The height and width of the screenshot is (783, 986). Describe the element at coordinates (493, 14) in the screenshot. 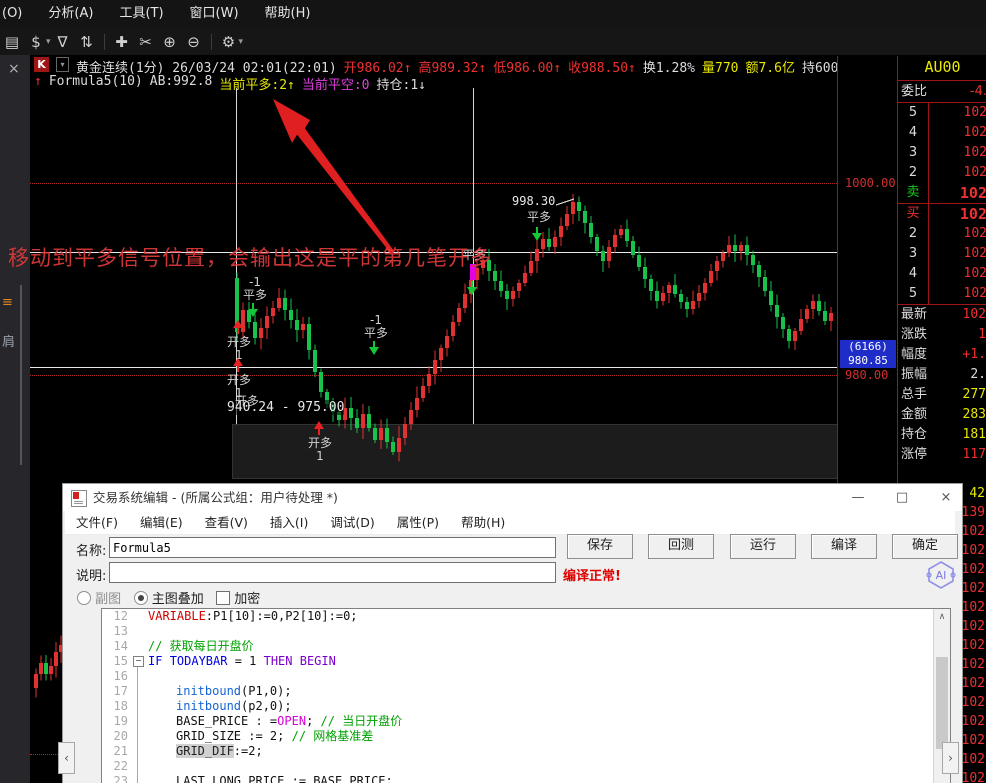

I see `menubar: (O) 分析(A) 工具(T) 窗口(W) 帮助(H)` at that location.